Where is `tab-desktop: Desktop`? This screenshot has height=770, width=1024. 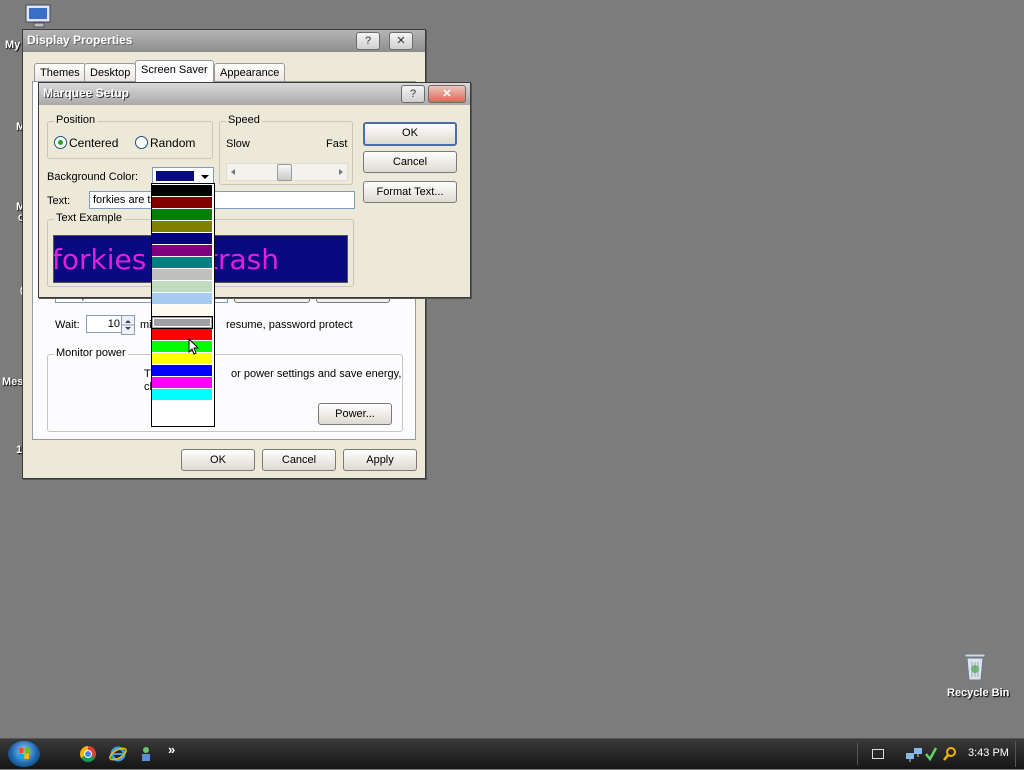 tab-desktop: Desktop is located at coordinates (110, 72).